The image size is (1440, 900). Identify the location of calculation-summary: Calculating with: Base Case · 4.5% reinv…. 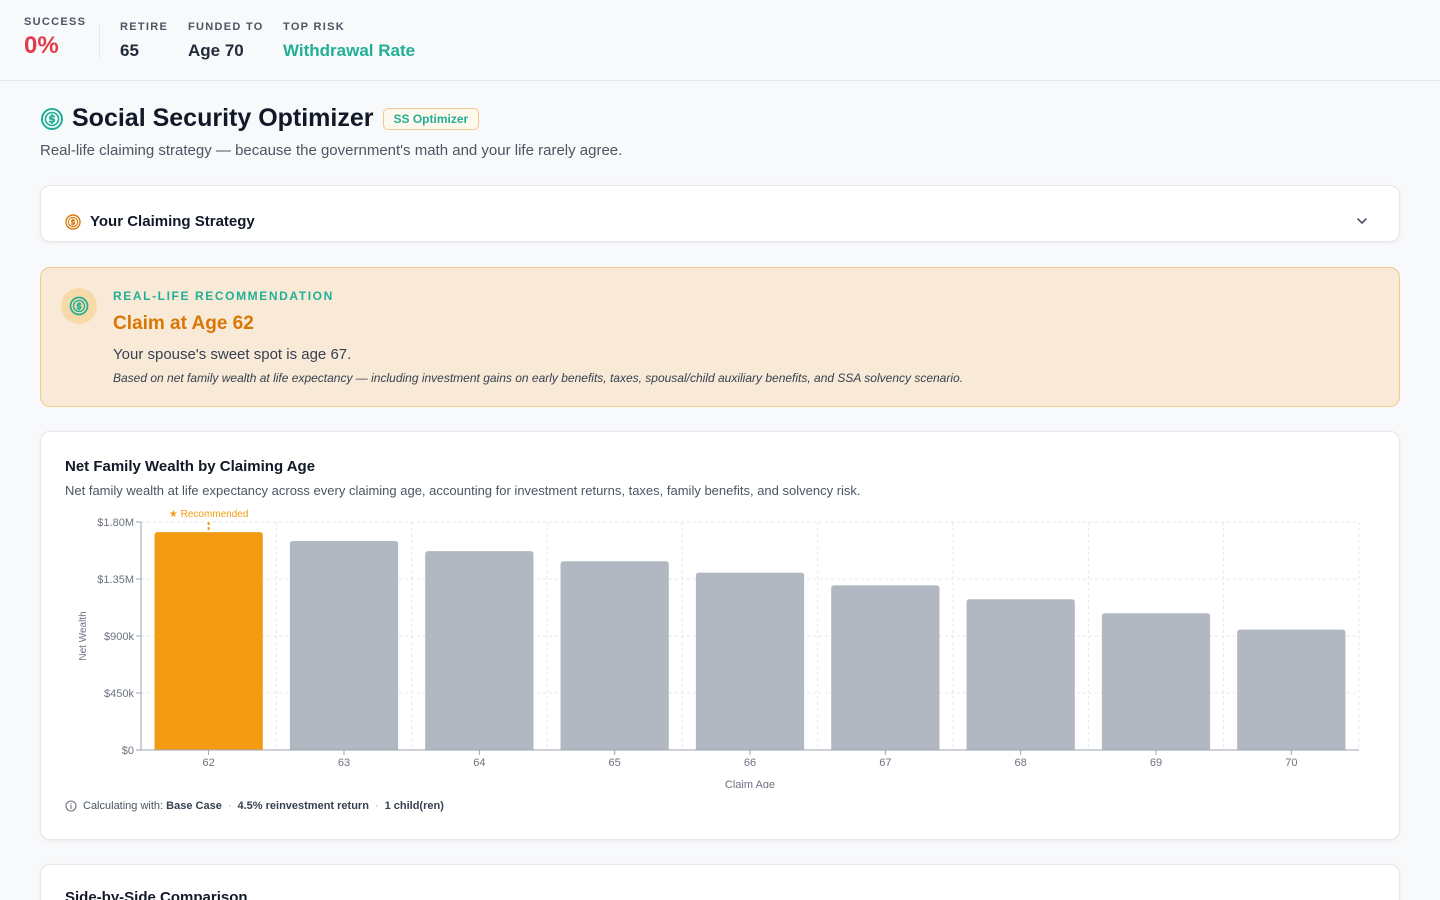
(254, 806).